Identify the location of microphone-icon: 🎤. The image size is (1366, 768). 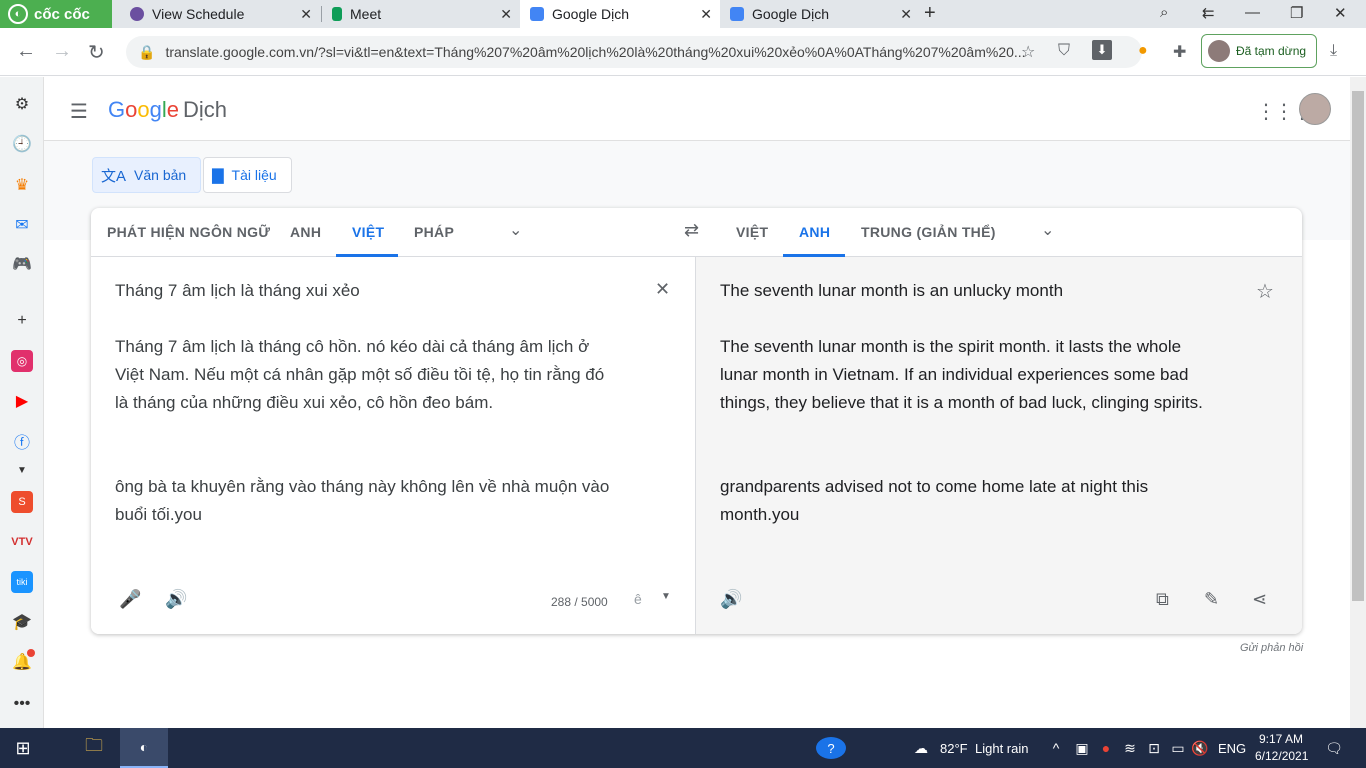
(130, 599).